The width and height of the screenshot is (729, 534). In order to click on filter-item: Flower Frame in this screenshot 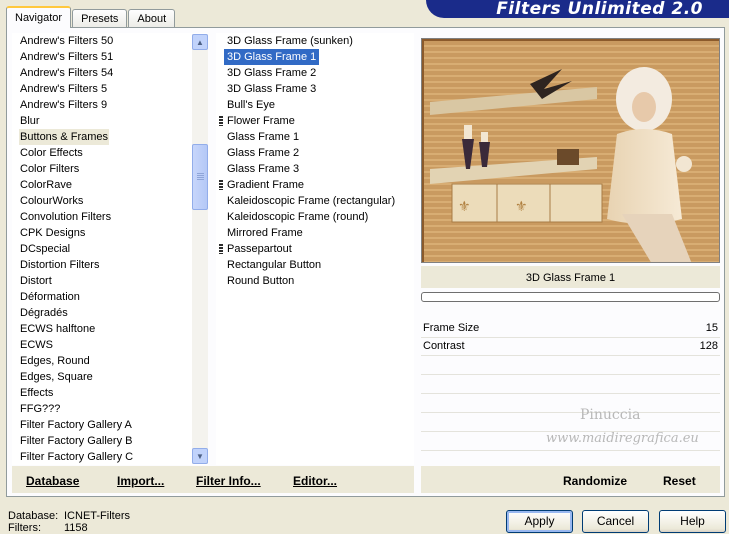, I will do `click(261, 121)`.